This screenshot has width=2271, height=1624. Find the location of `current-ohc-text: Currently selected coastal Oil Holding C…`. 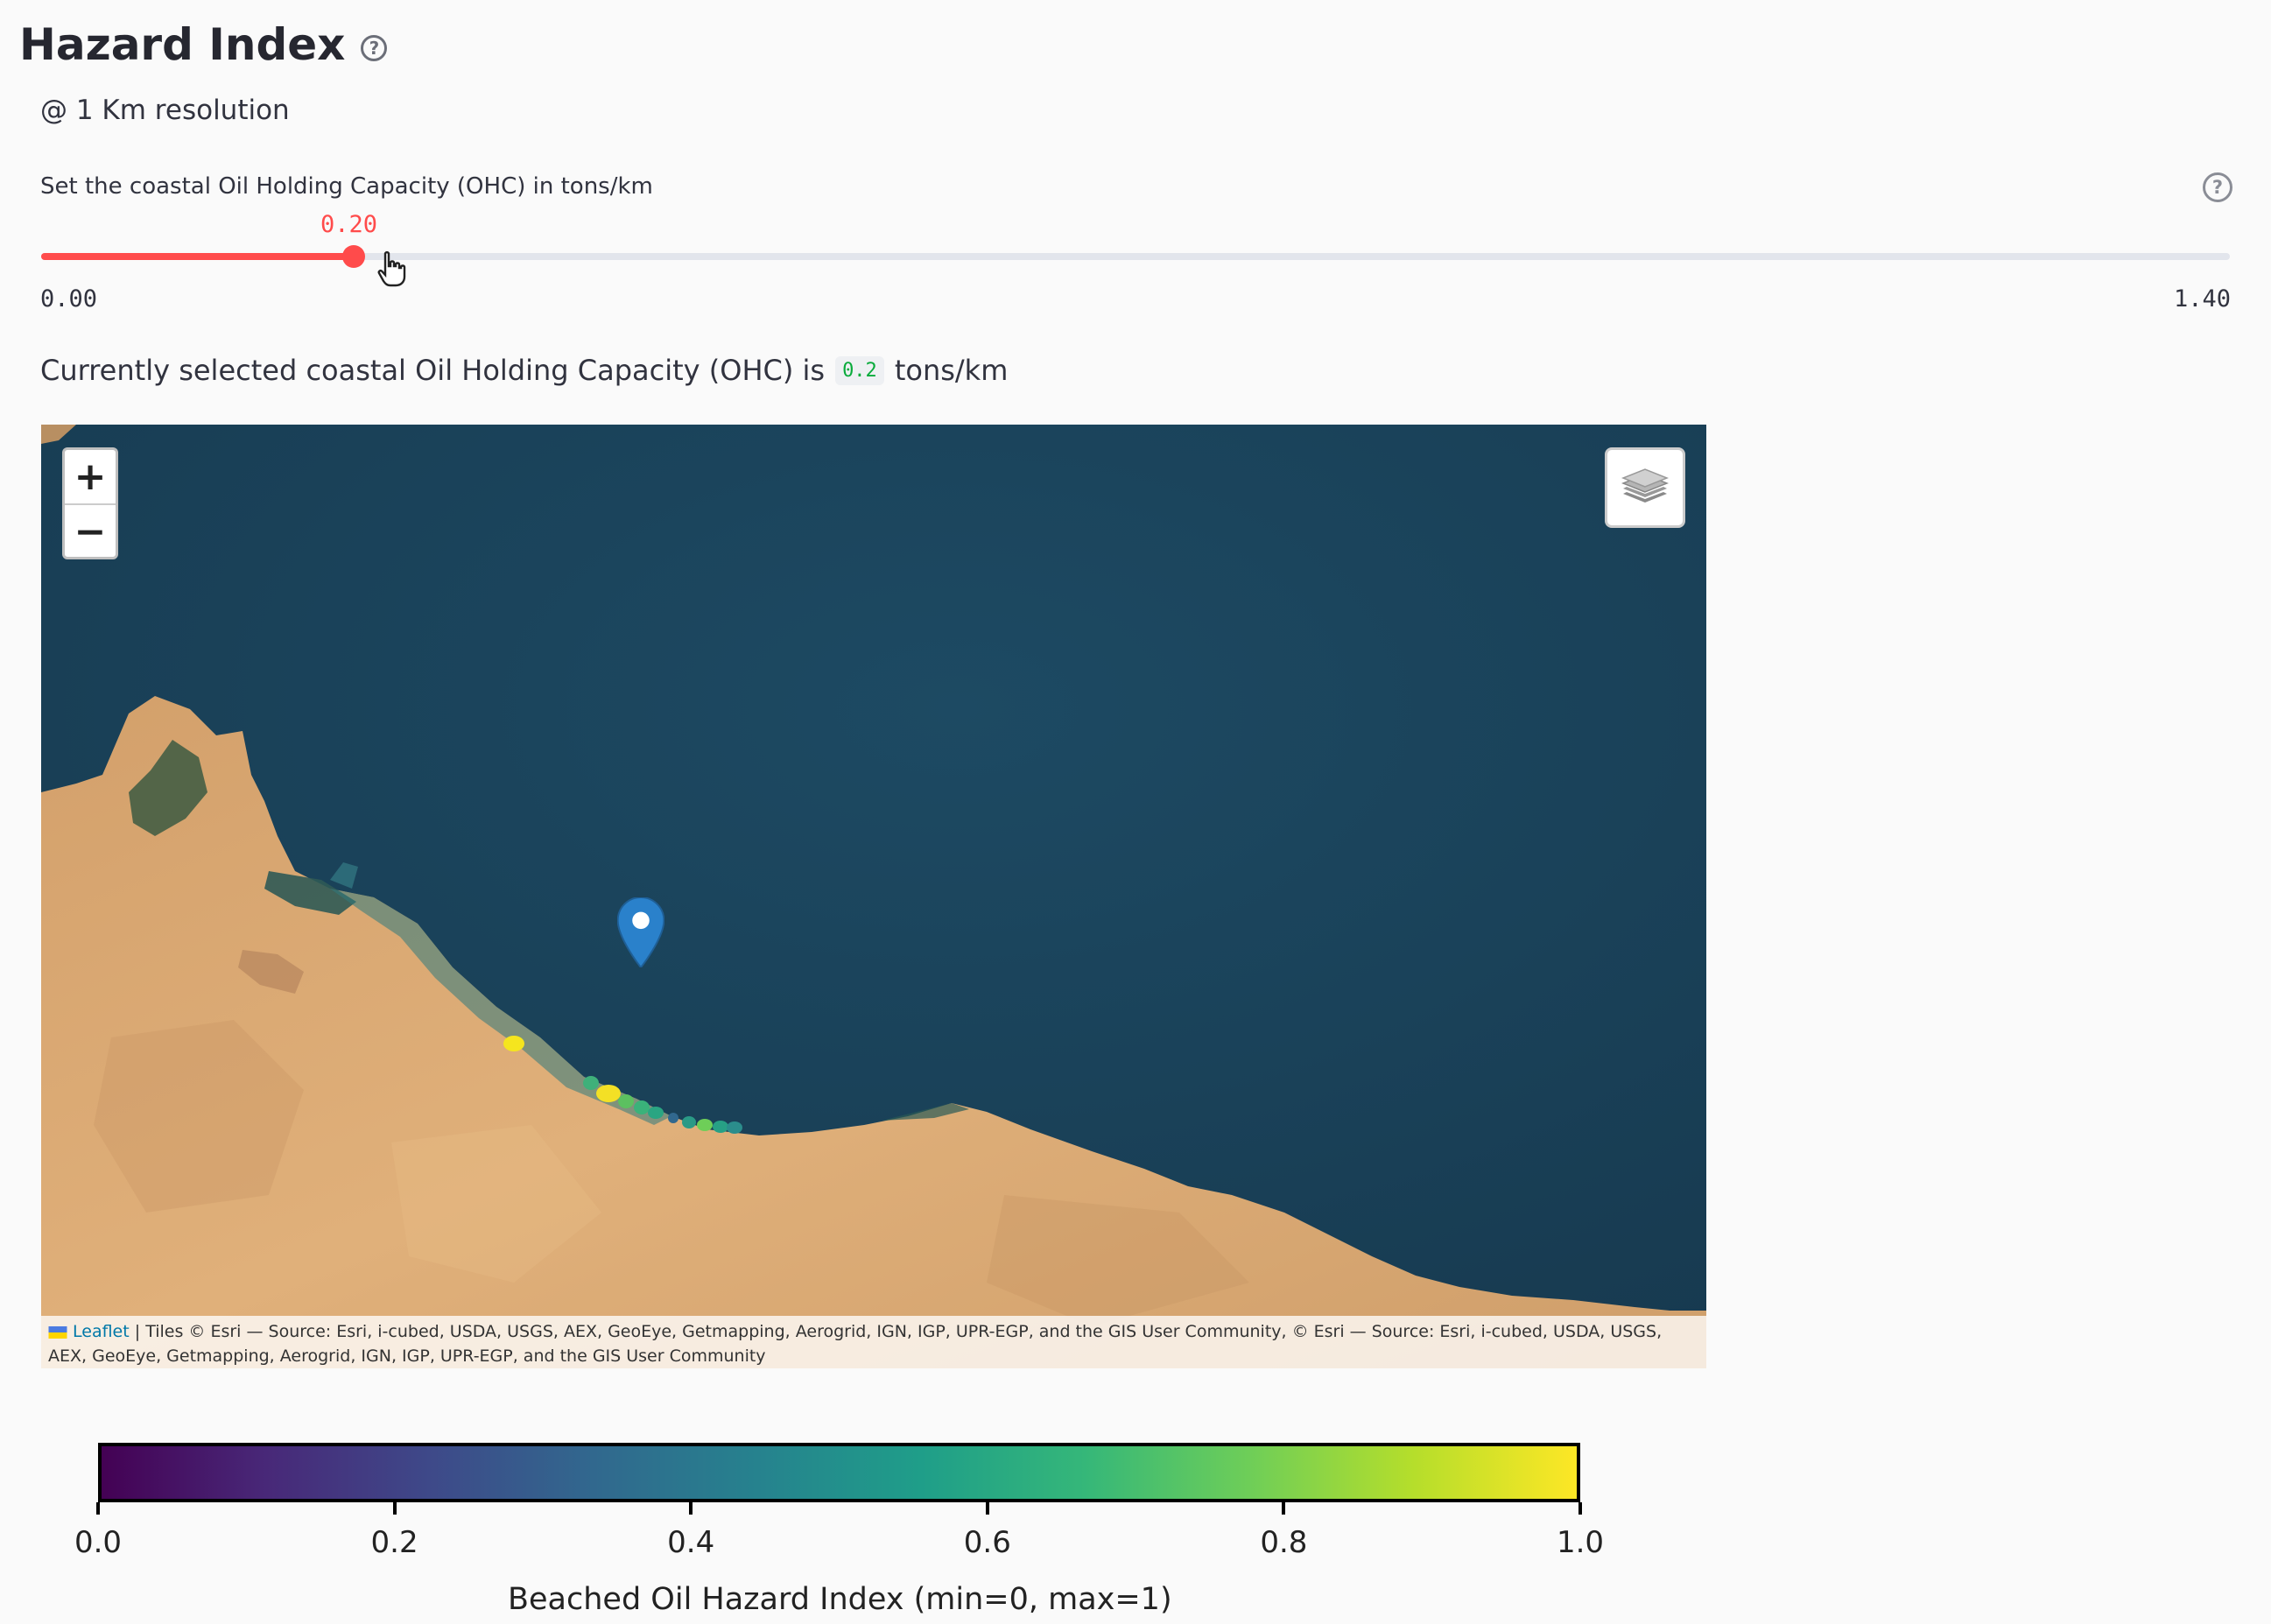

current-ohc-text: Currently selected coastal Oil Holding C… is located at coordinates (524, 370).